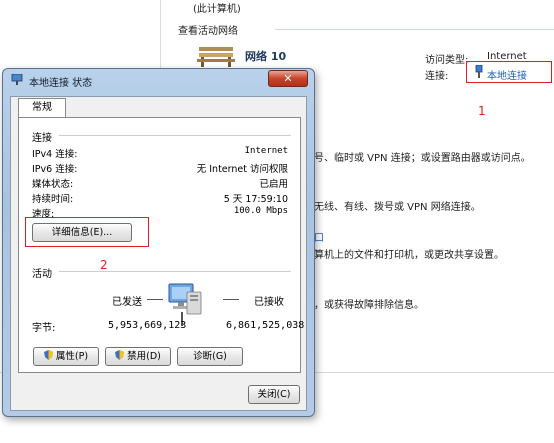 The height and width of the screenshot is (443, 554). What do you see at coordinates (42, 108) in the screenshot?
I see `tab-general: 常规` at bounding box center [42, 108].